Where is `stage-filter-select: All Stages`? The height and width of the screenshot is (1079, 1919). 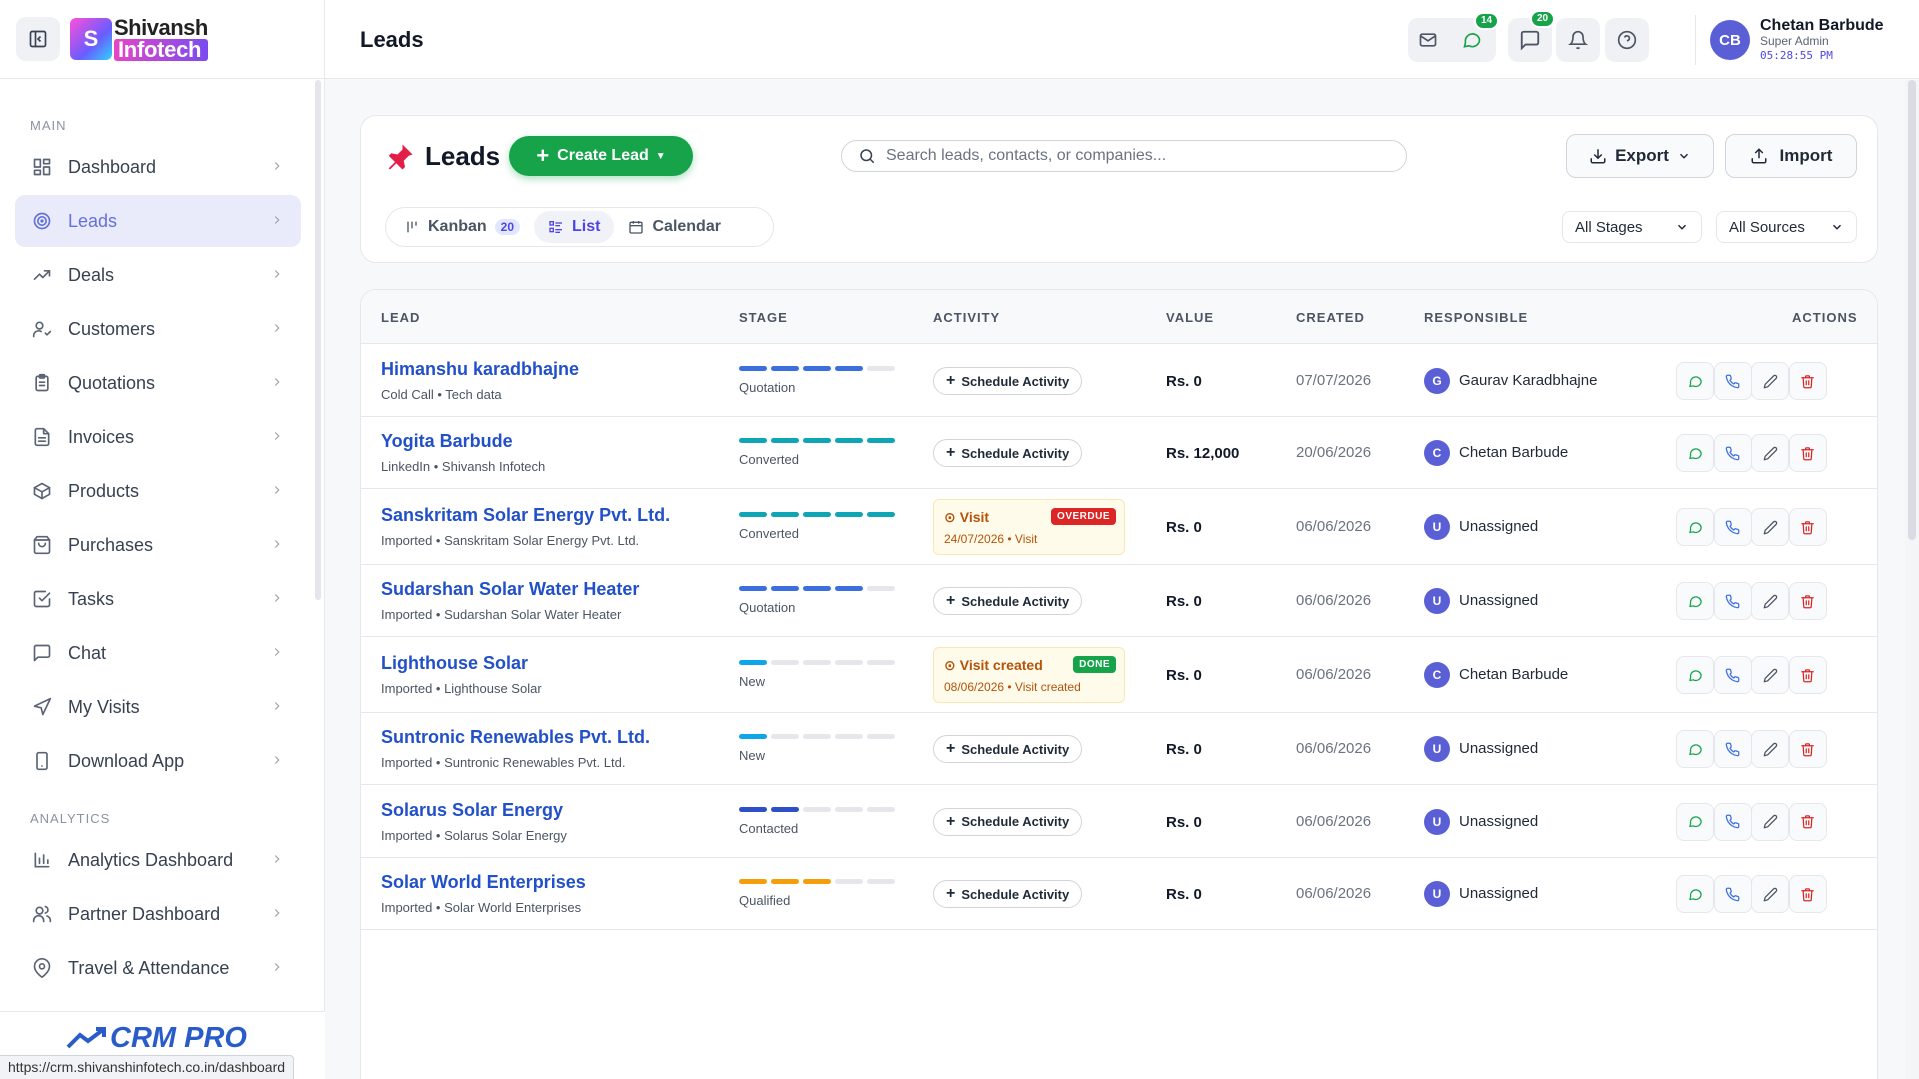 stage-filter-select: All Stages is located at coordinates (1632, 227).